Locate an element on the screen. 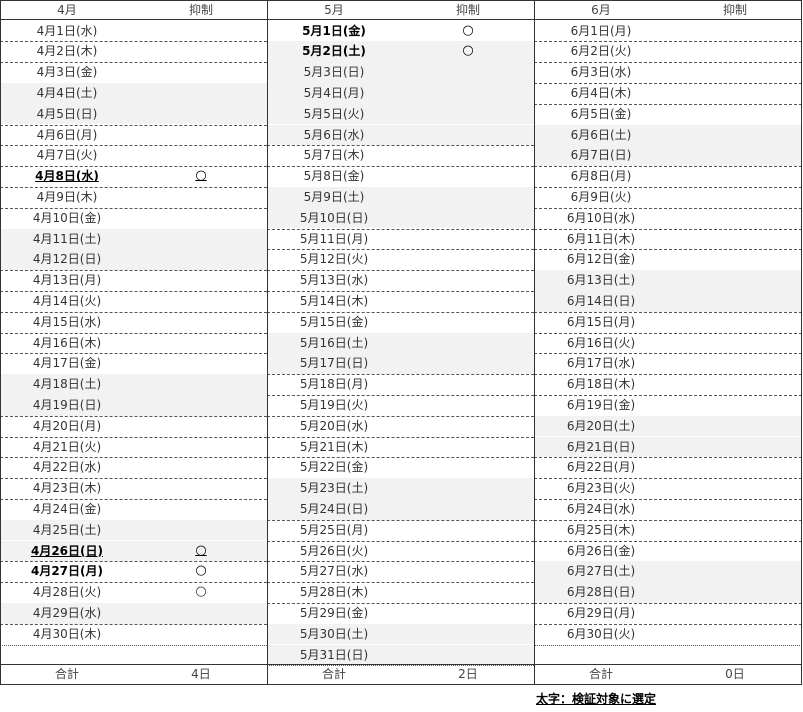 Image resolution: width=803 pixels, height=712 pixels. date-cell: 4月23日(木) is located at coordinates (67, 488).